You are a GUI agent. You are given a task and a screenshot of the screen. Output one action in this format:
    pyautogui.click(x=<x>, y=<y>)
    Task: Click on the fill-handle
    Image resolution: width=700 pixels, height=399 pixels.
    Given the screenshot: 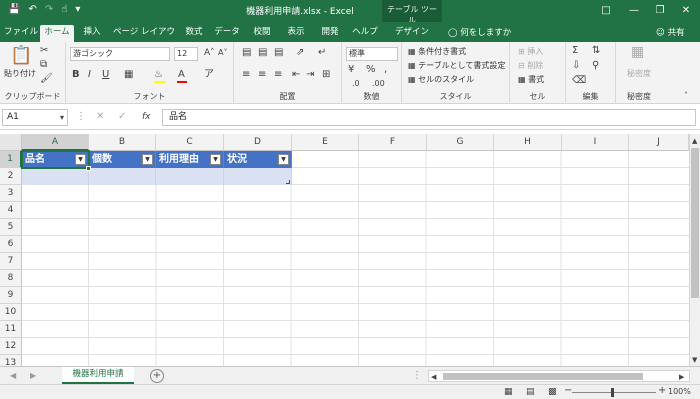 What is the action you would take?
    pyautogui.click(x=88, y=168)
    